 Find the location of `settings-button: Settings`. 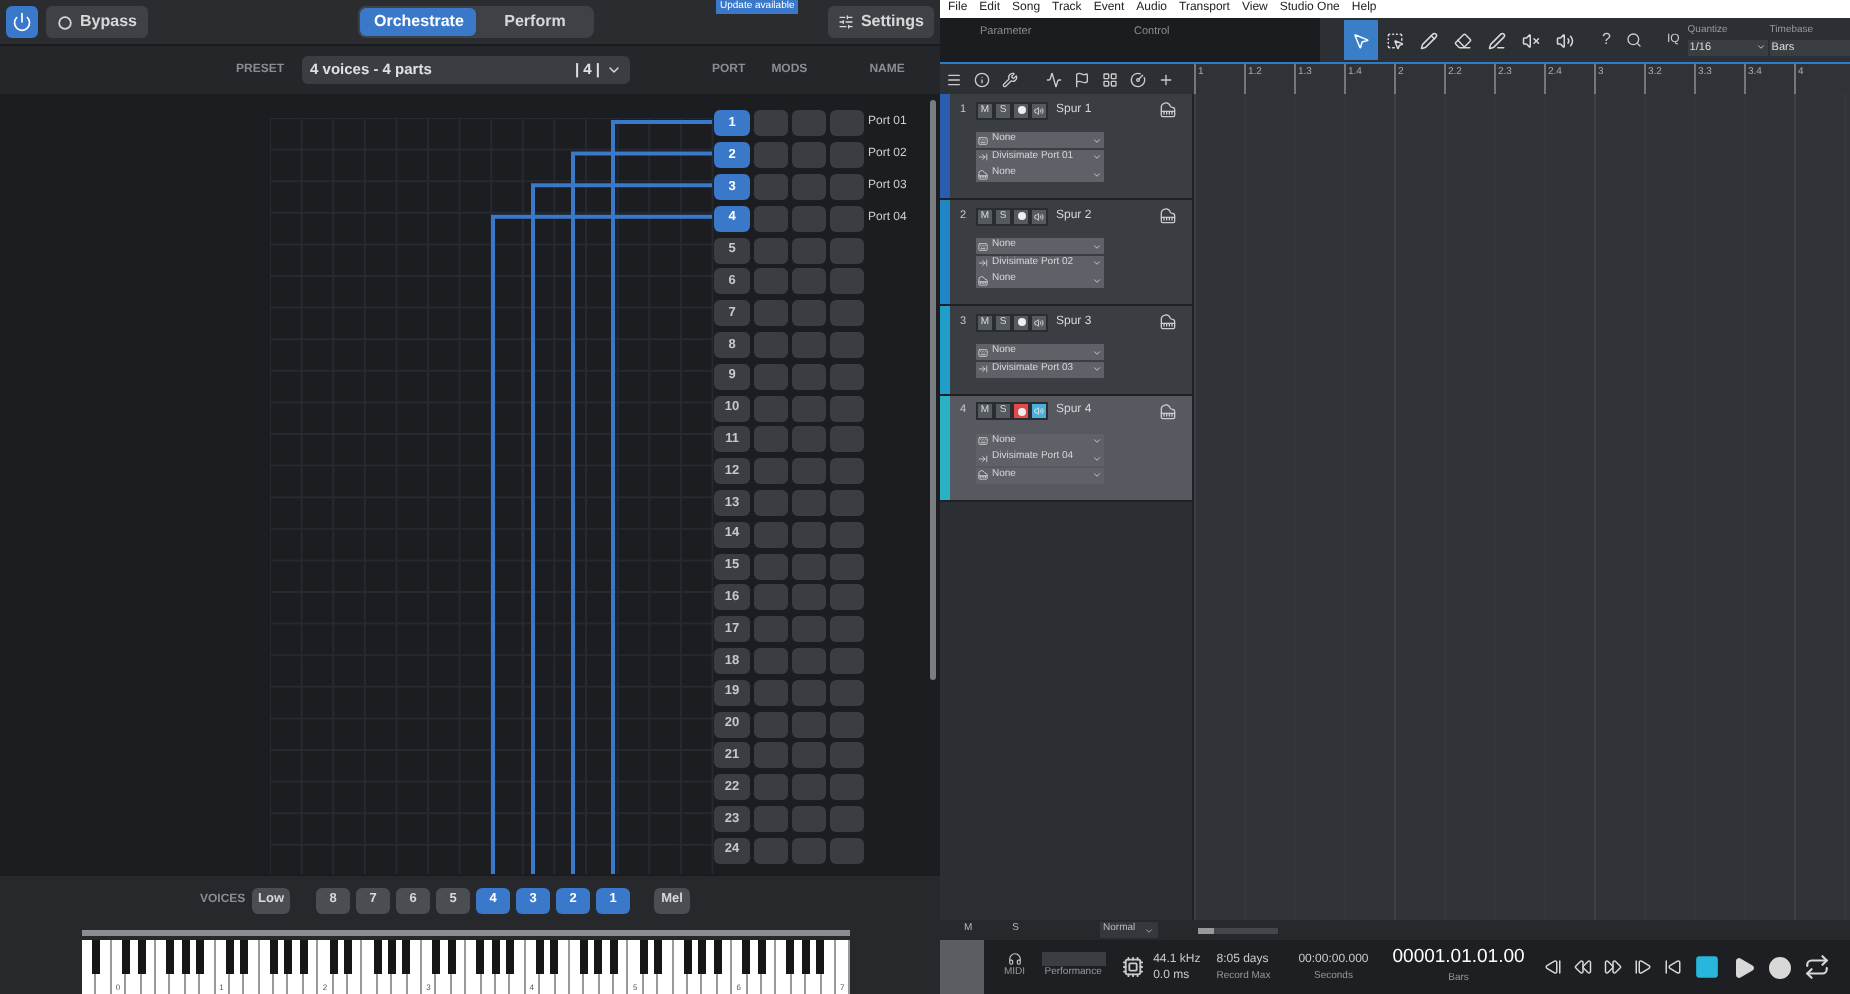

settings-button: Settings is located at coordinates (881, 22).